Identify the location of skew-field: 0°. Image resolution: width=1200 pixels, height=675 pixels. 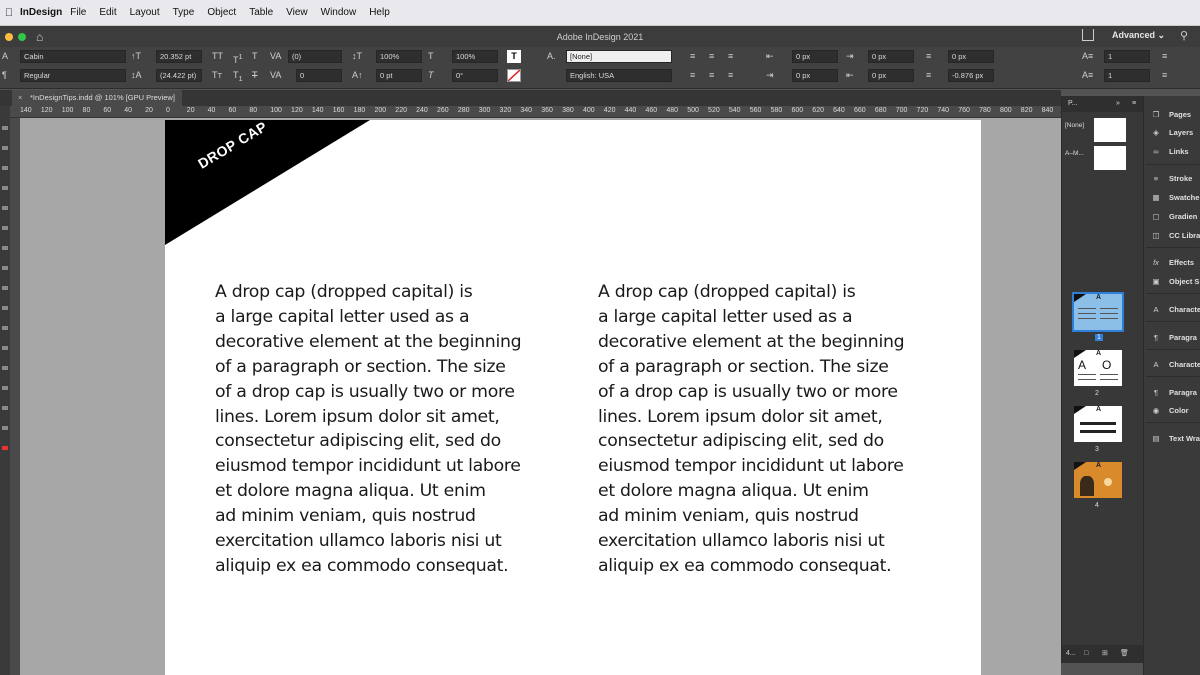
(475, 75).